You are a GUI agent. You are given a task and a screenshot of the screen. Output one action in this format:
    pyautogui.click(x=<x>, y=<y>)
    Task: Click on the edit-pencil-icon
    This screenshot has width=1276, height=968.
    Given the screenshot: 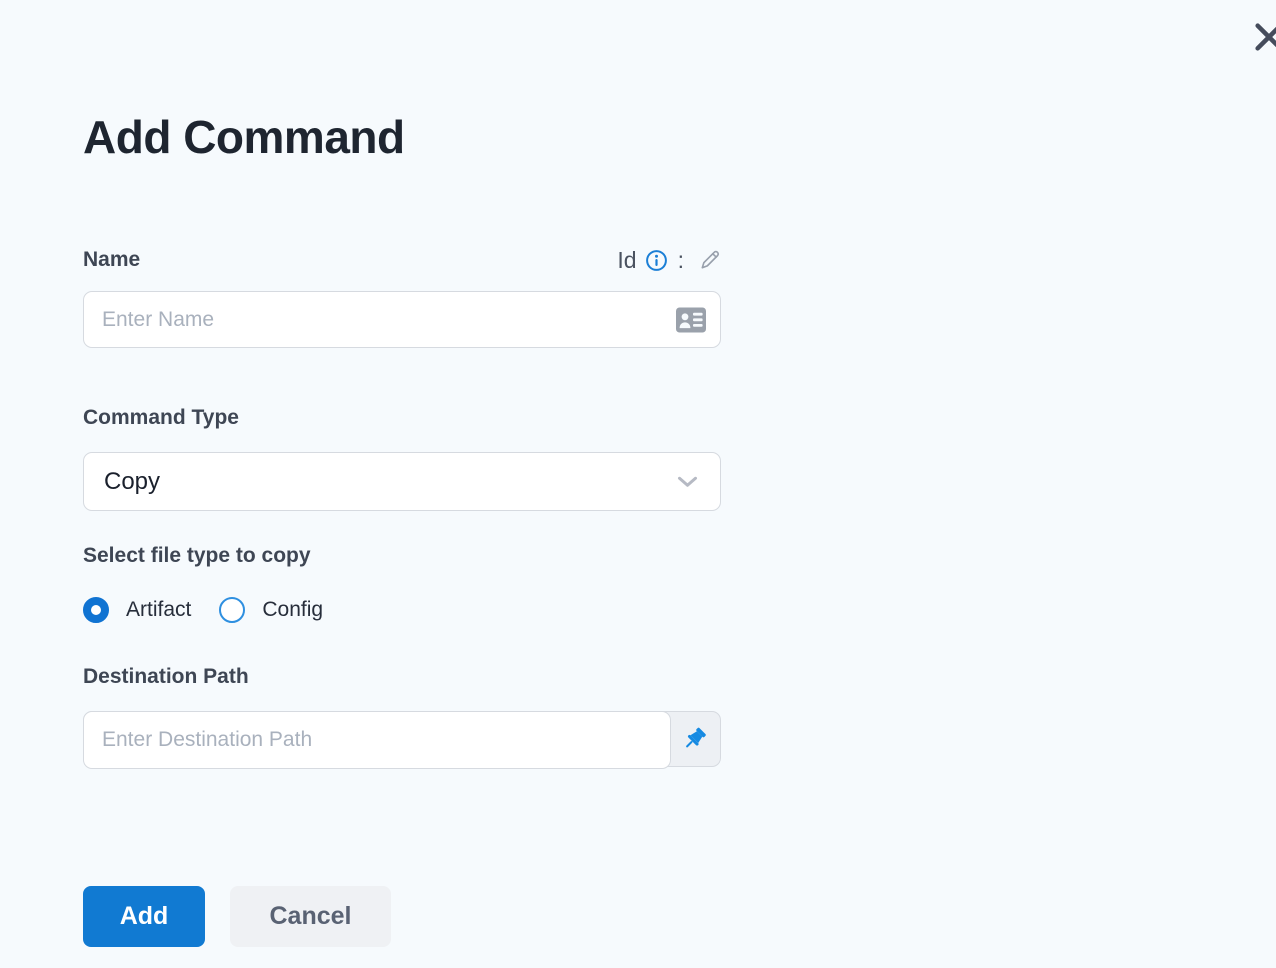 What is the action you would take?
    pyautogui.click(x=709, y=260)
    